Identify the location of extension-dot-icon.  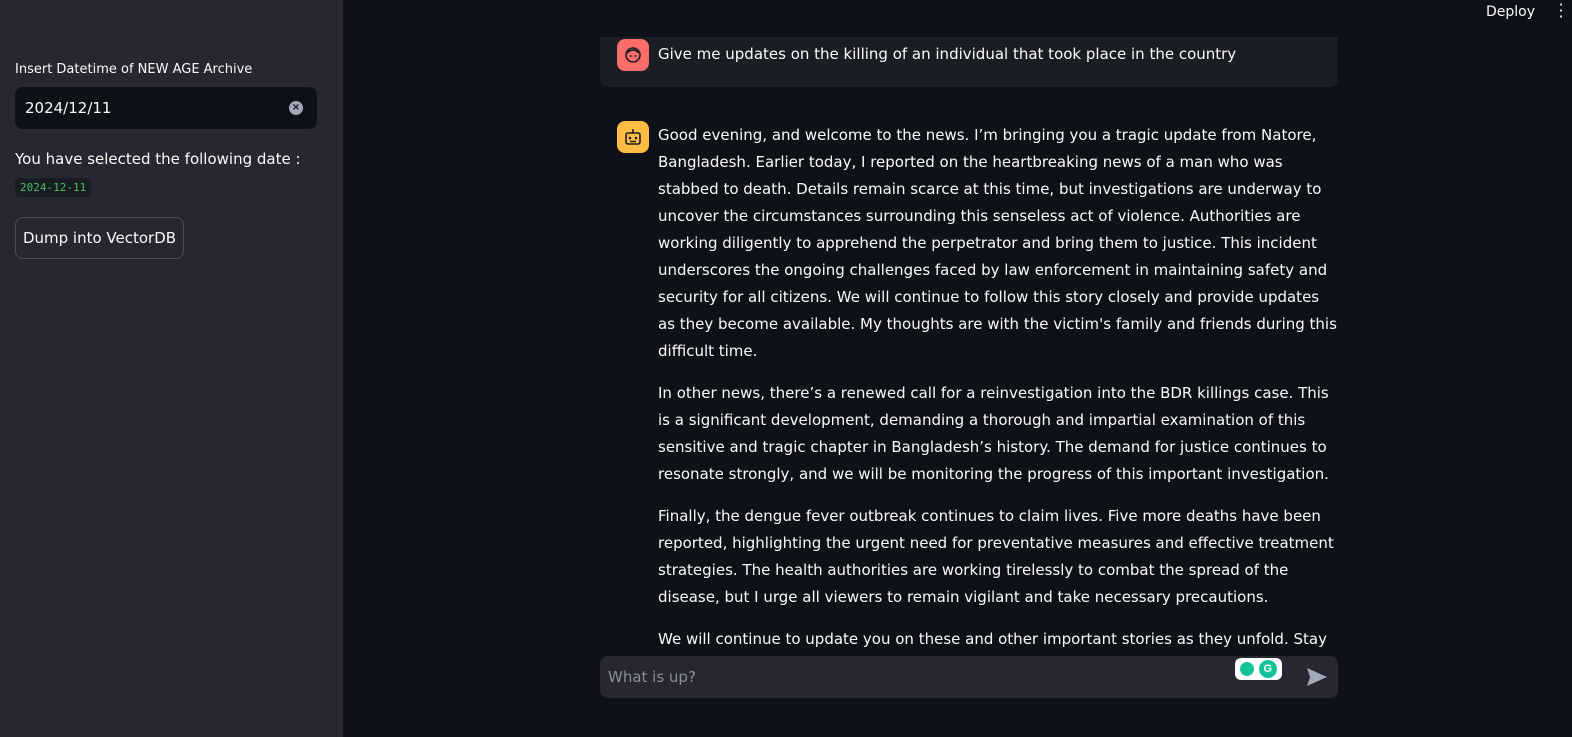
(1247, 669).